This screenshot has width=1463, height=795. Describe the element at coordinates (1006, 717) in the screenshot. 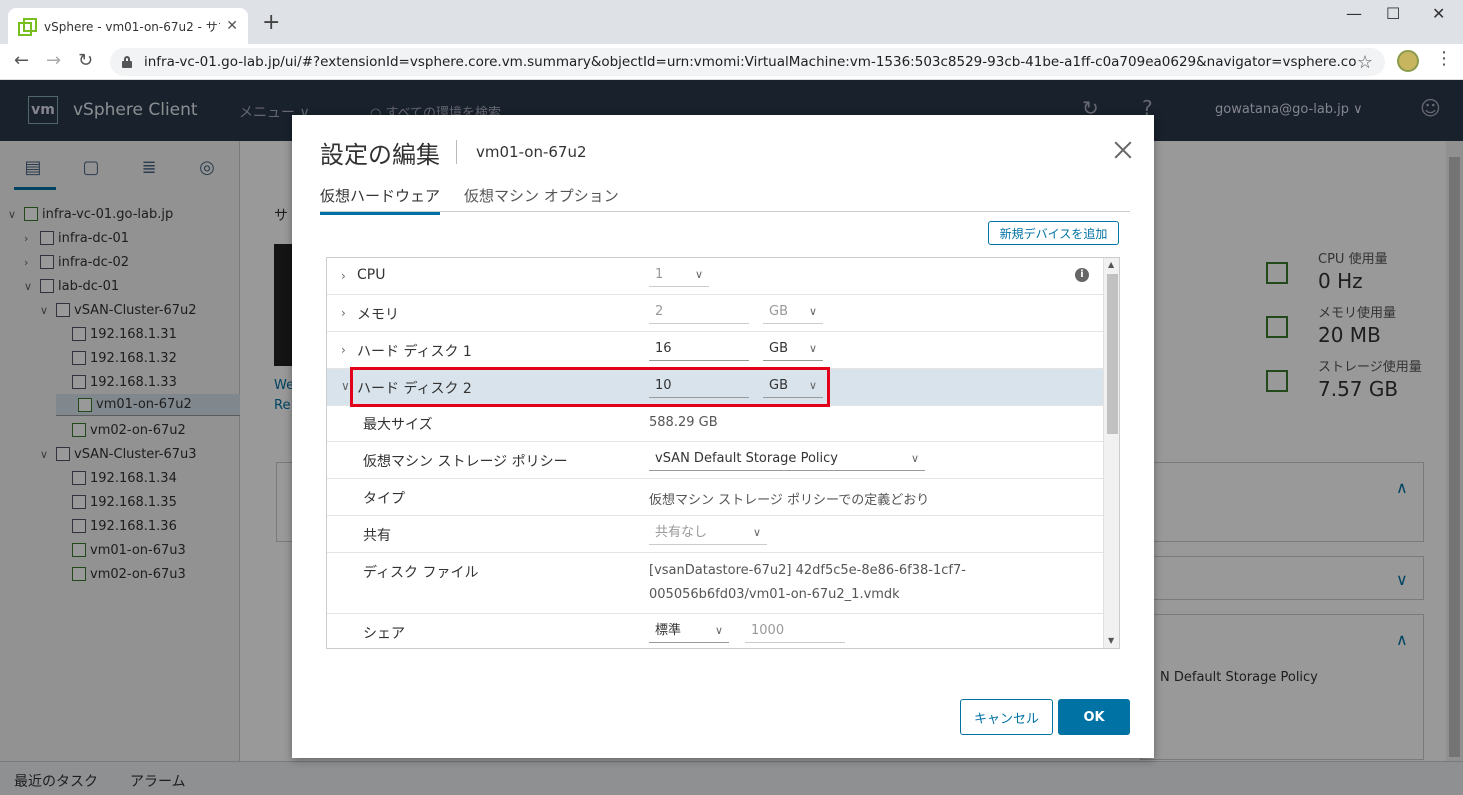

I see `cancel-button: キャンセル` at that location.